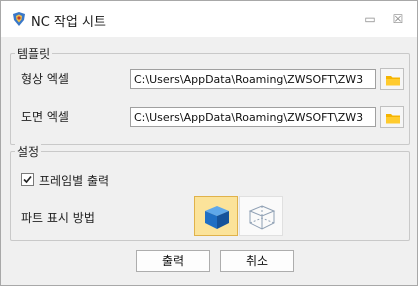 The height and width of the screenshot is (286, 418). I want to click on part-display-label: 파트 표시 방법, so click(58, 218).